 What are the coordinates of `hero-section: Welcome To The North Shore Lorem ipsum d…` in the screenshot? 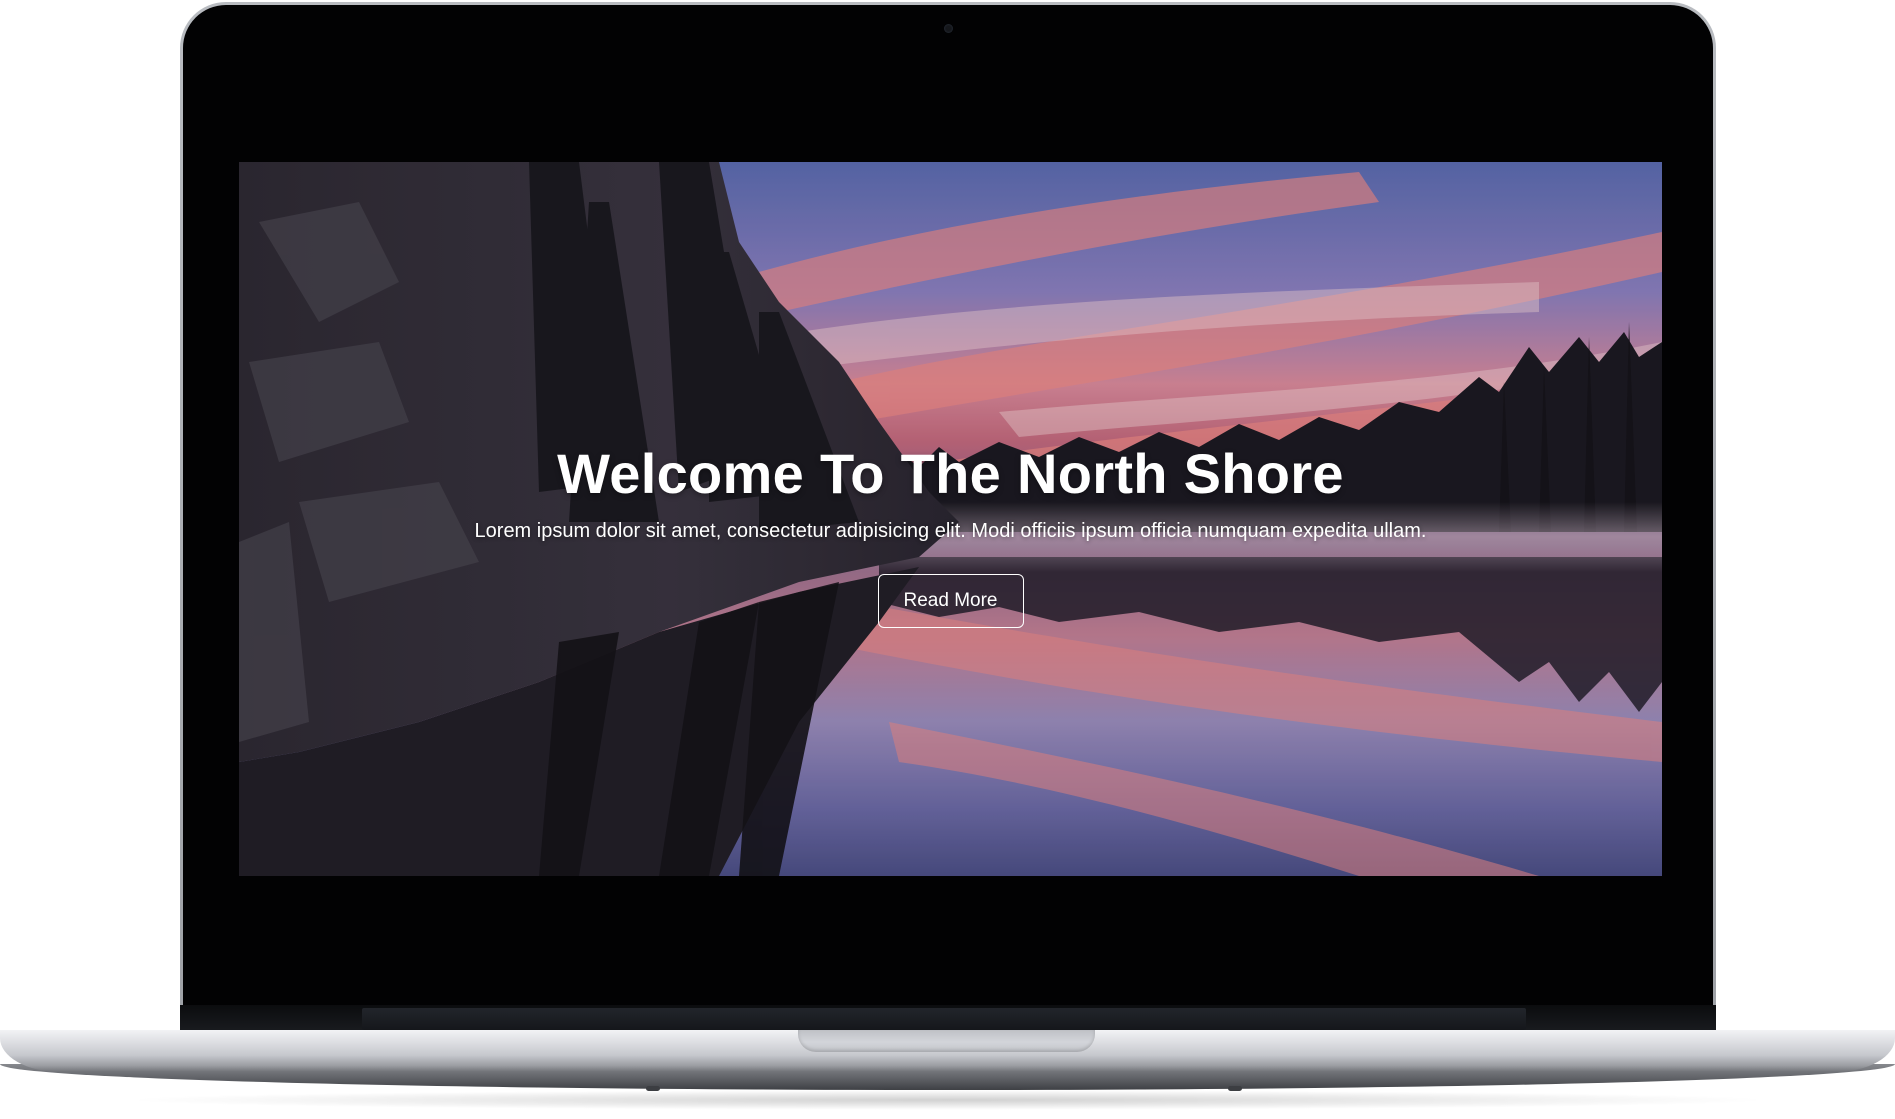 It's located at (950, 535).